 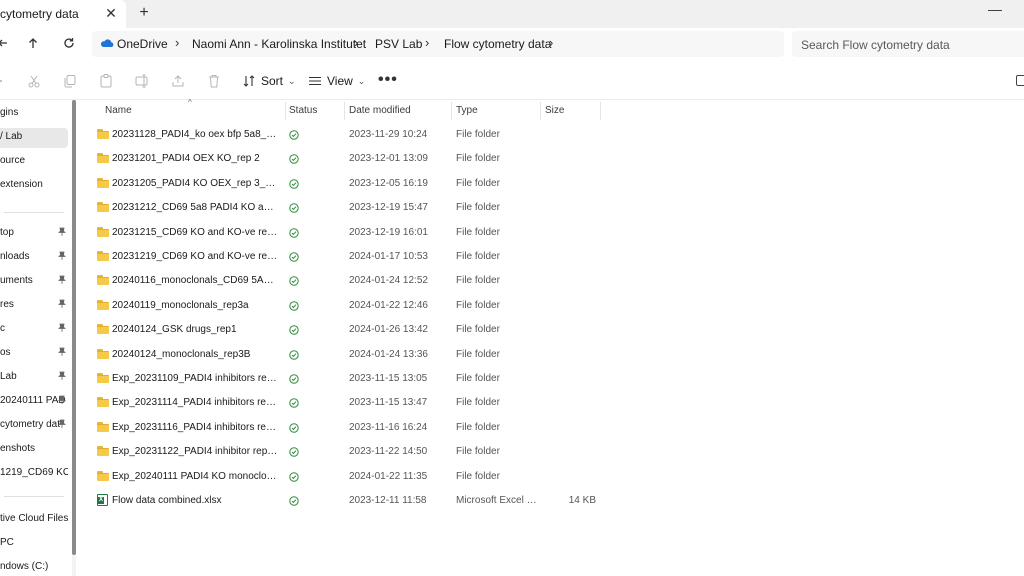 I want to click on column-header-type: Type, so click(x=467, y=110).